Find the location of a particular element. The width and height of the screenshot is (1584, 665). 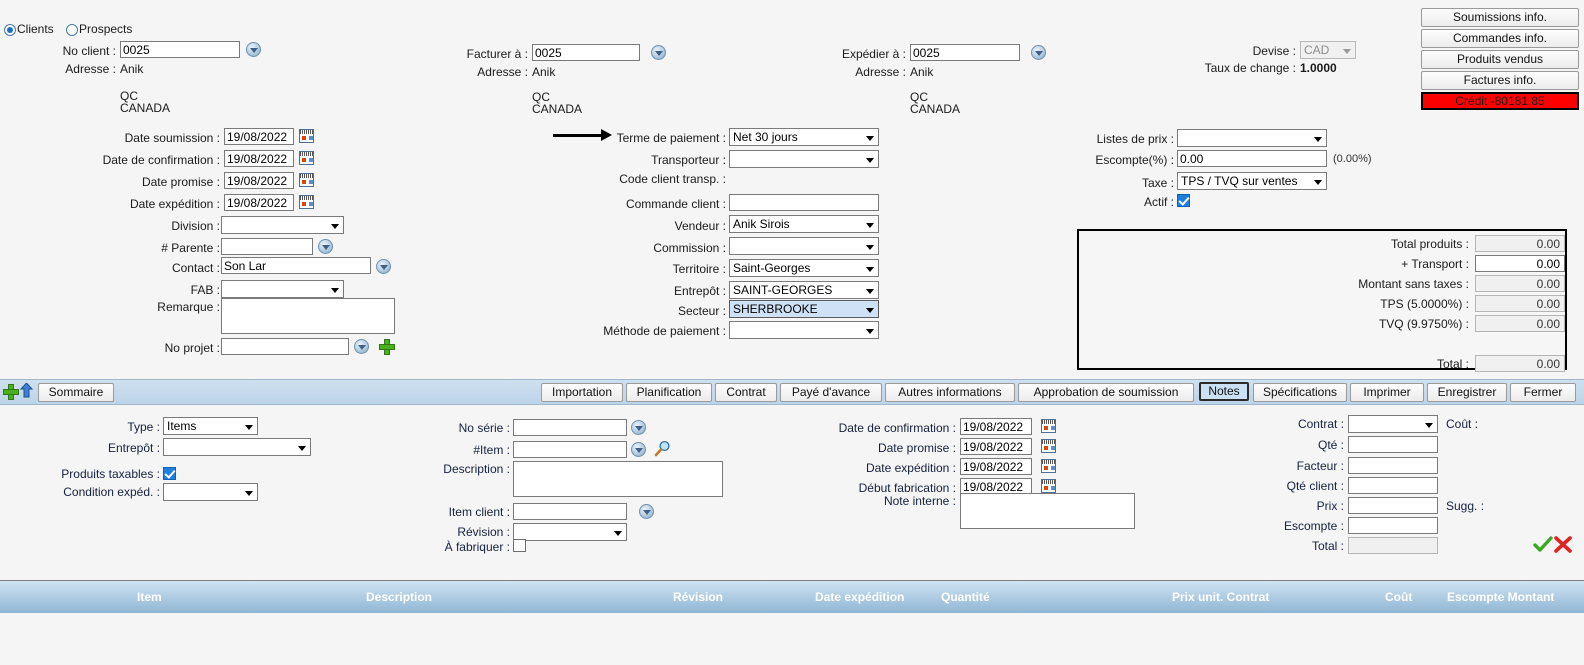

methode-paiement-select is located at coordinates (804, 330).